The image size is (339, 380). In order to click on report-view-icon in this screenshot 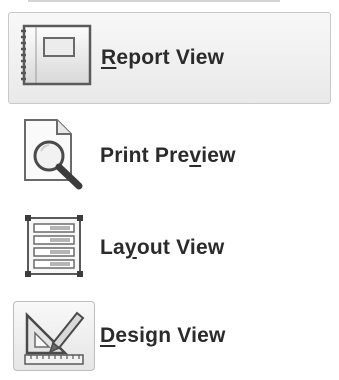, I will do `click(55, 58)`.